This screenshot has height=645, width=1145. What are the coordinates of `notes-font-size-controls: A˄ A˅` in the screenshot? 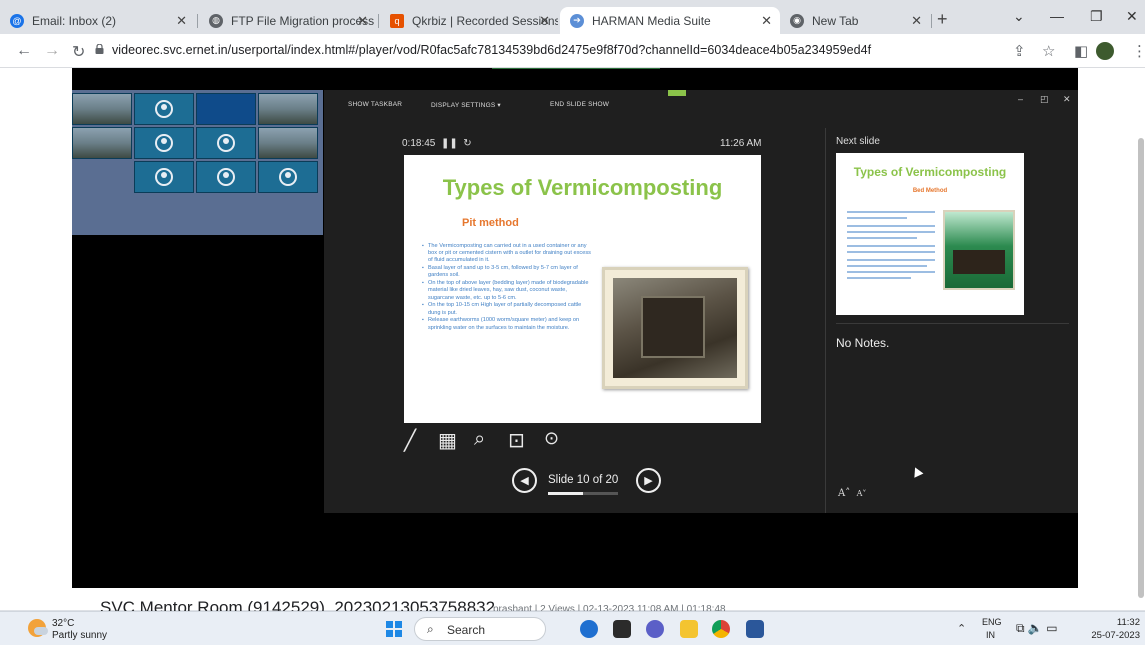 It's located at (852, 493).